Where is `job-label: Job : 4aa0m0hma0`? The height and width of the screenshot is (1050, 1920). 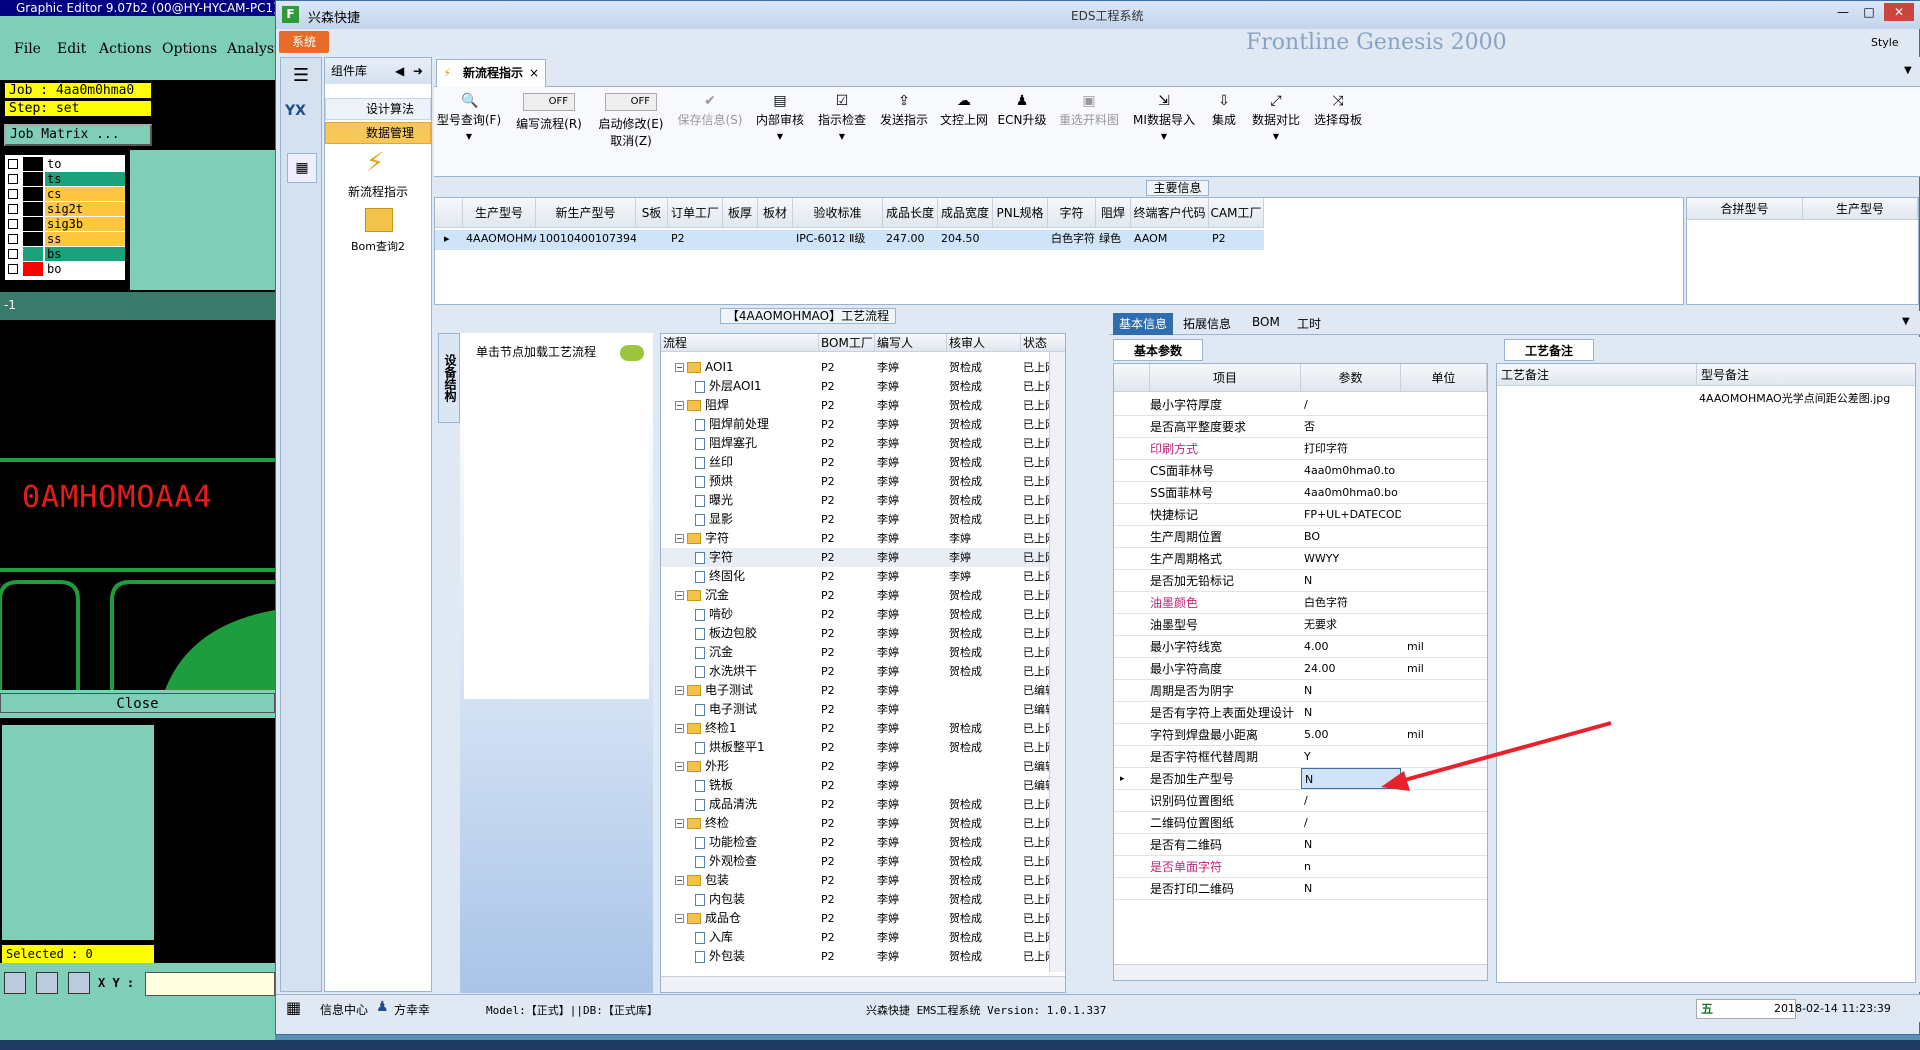 job-label: Job : 4aa0m0hma0 is located at coordinates (78, 90).